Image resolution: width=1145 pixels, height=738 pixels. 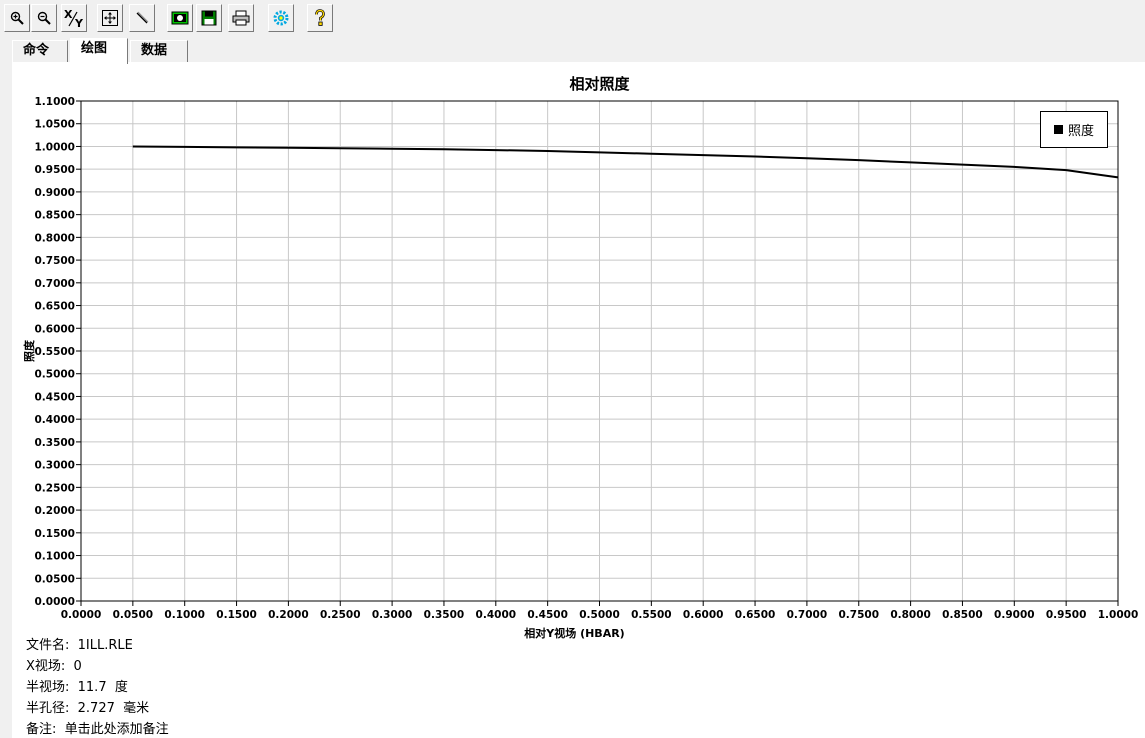 I want to click on y-tick-label: 0.0000, so click(x=54, y=602).